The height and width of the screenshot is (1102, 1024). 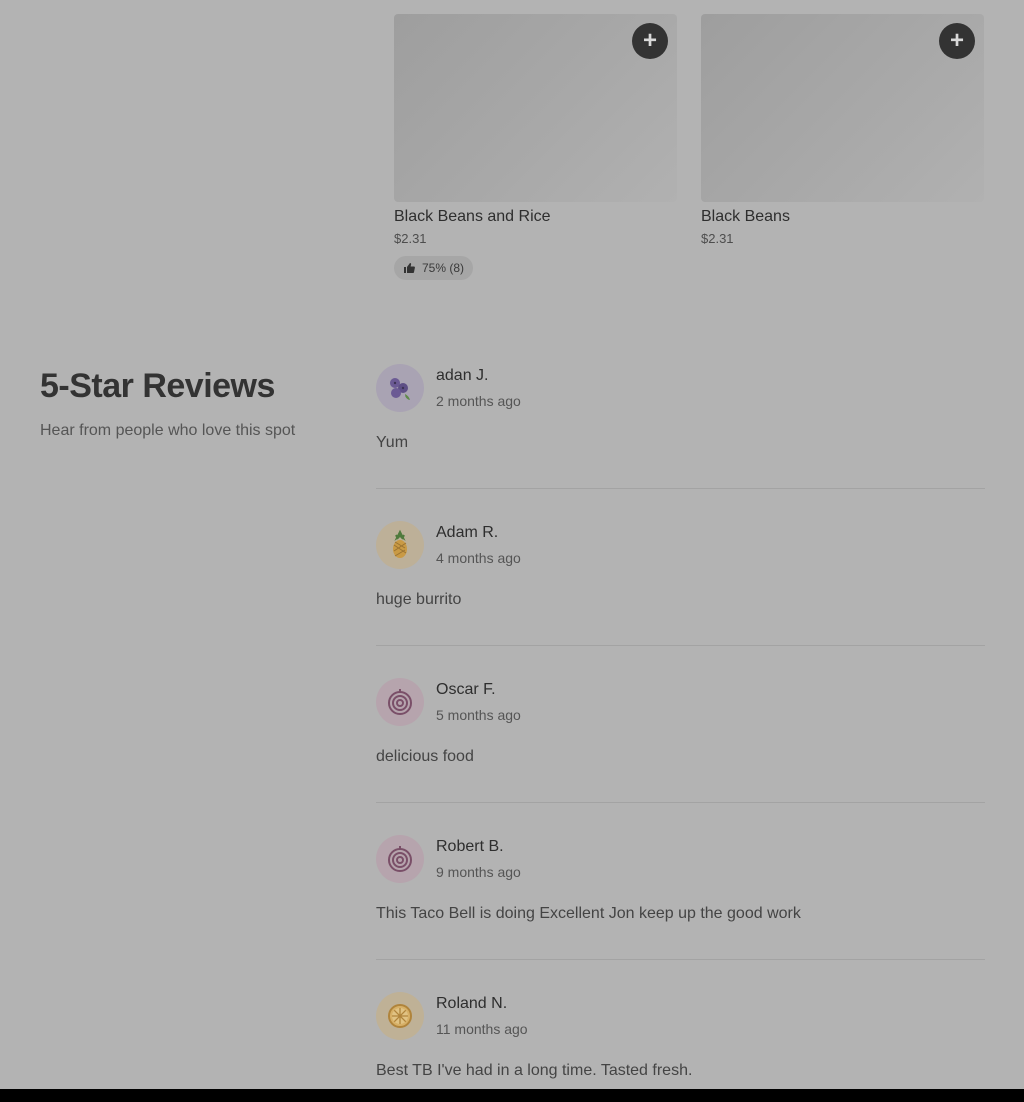 I want to click on reviewer-name: Adam R., so click(x=467, y=532).